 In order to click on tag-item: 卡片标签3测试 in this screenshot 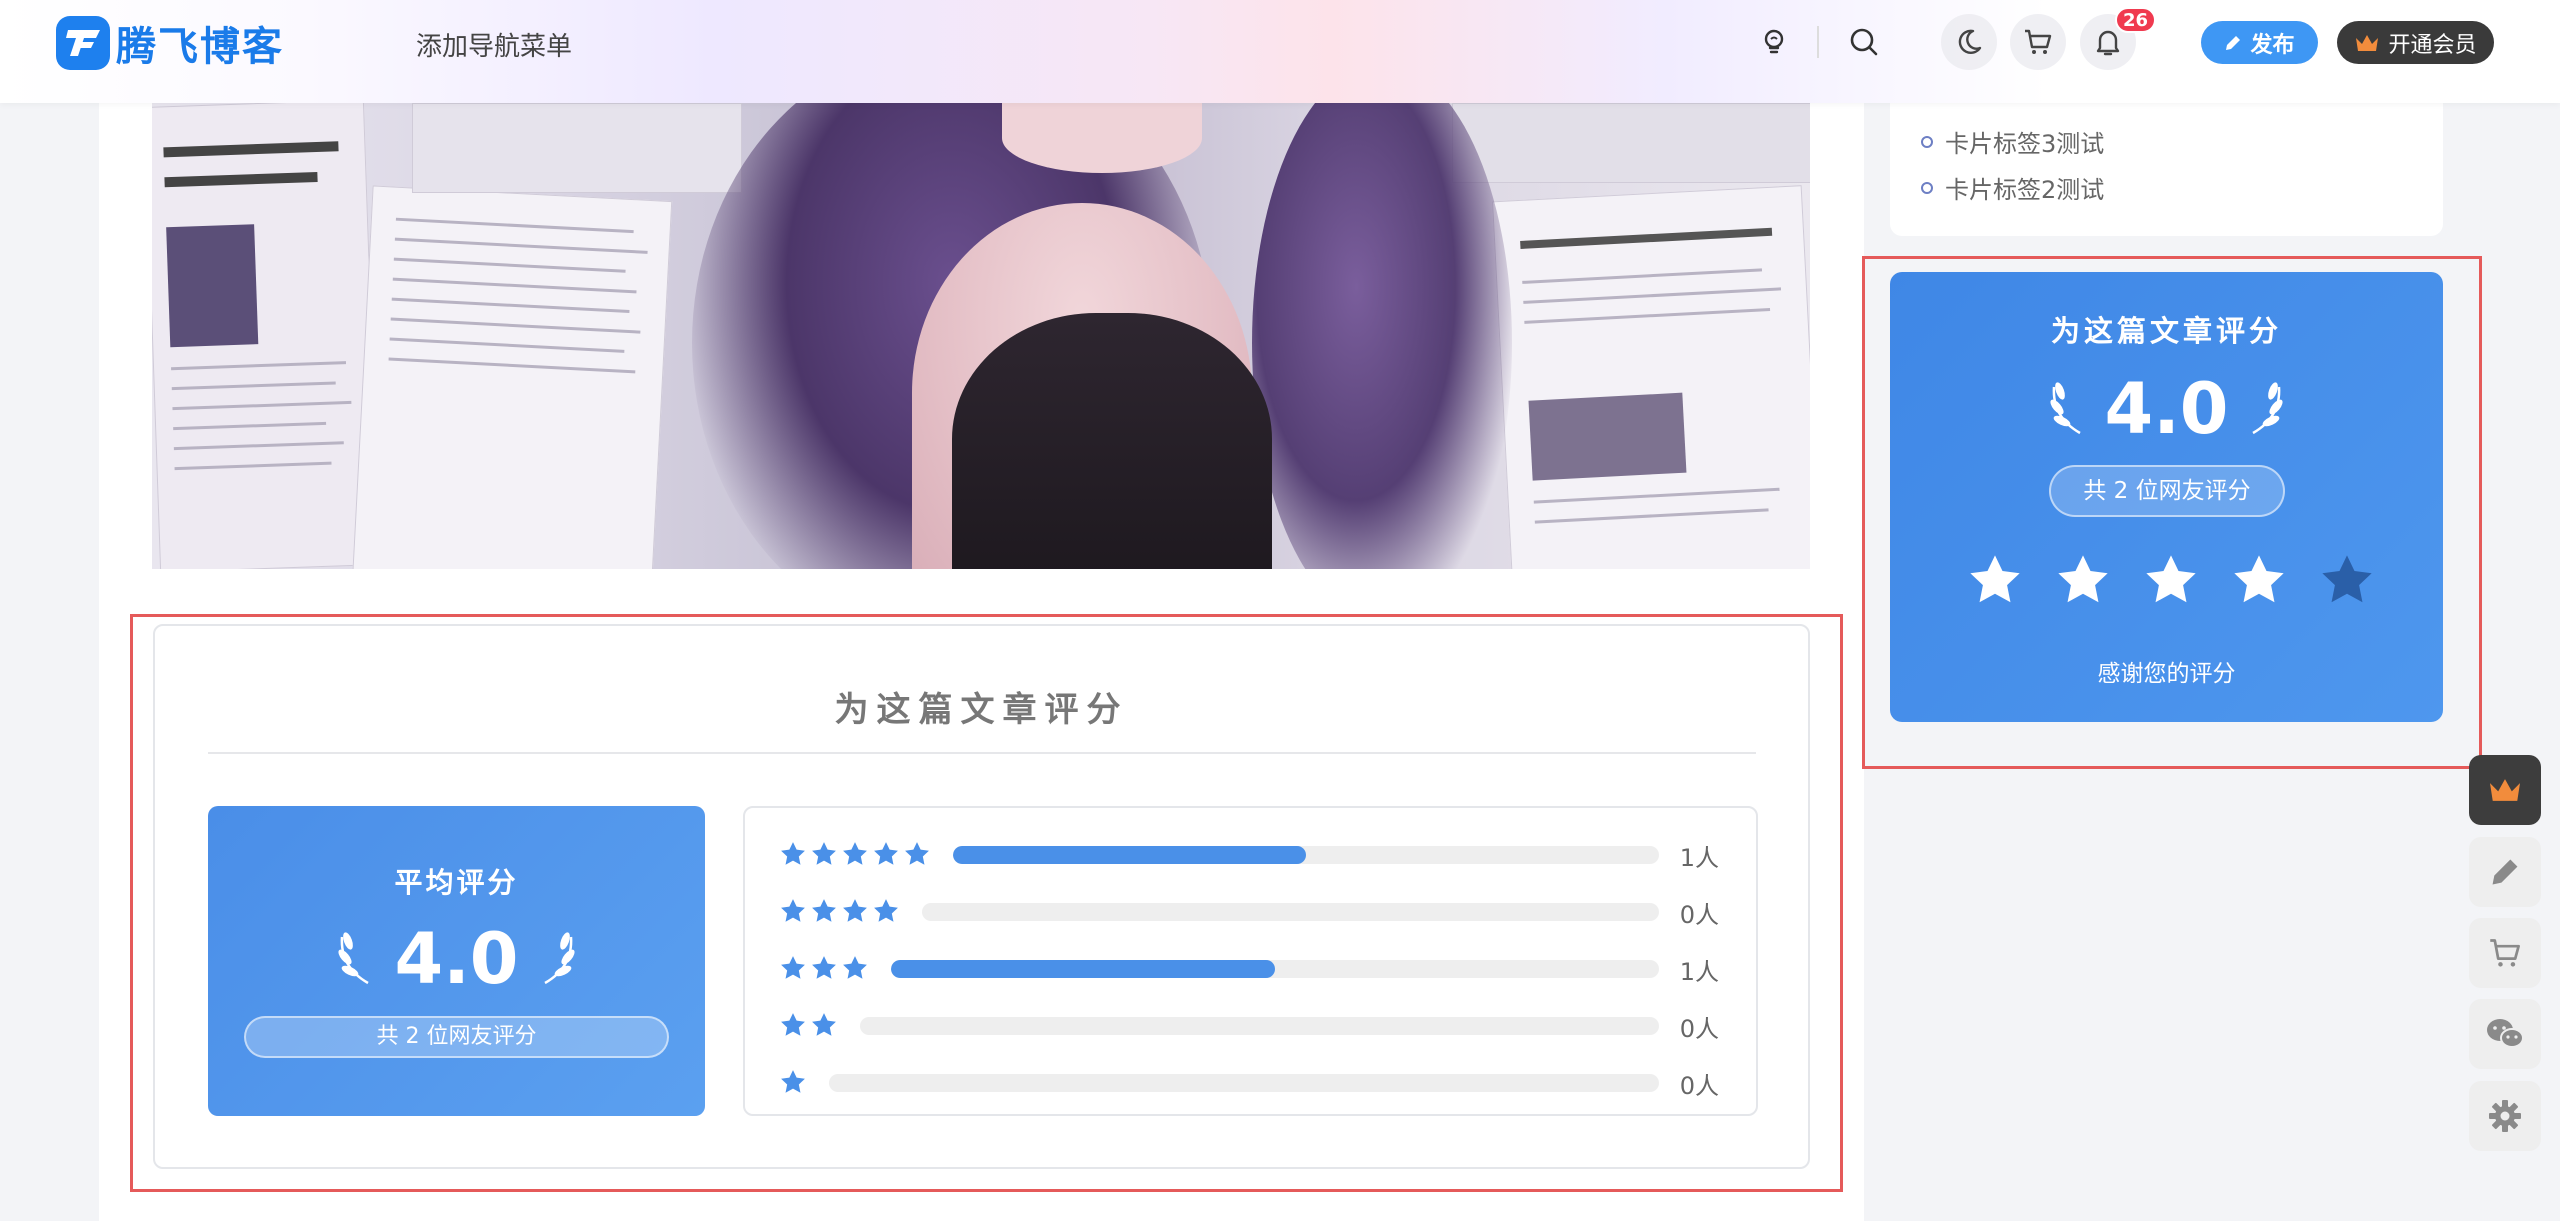, I will do `click(2012, 141)`.